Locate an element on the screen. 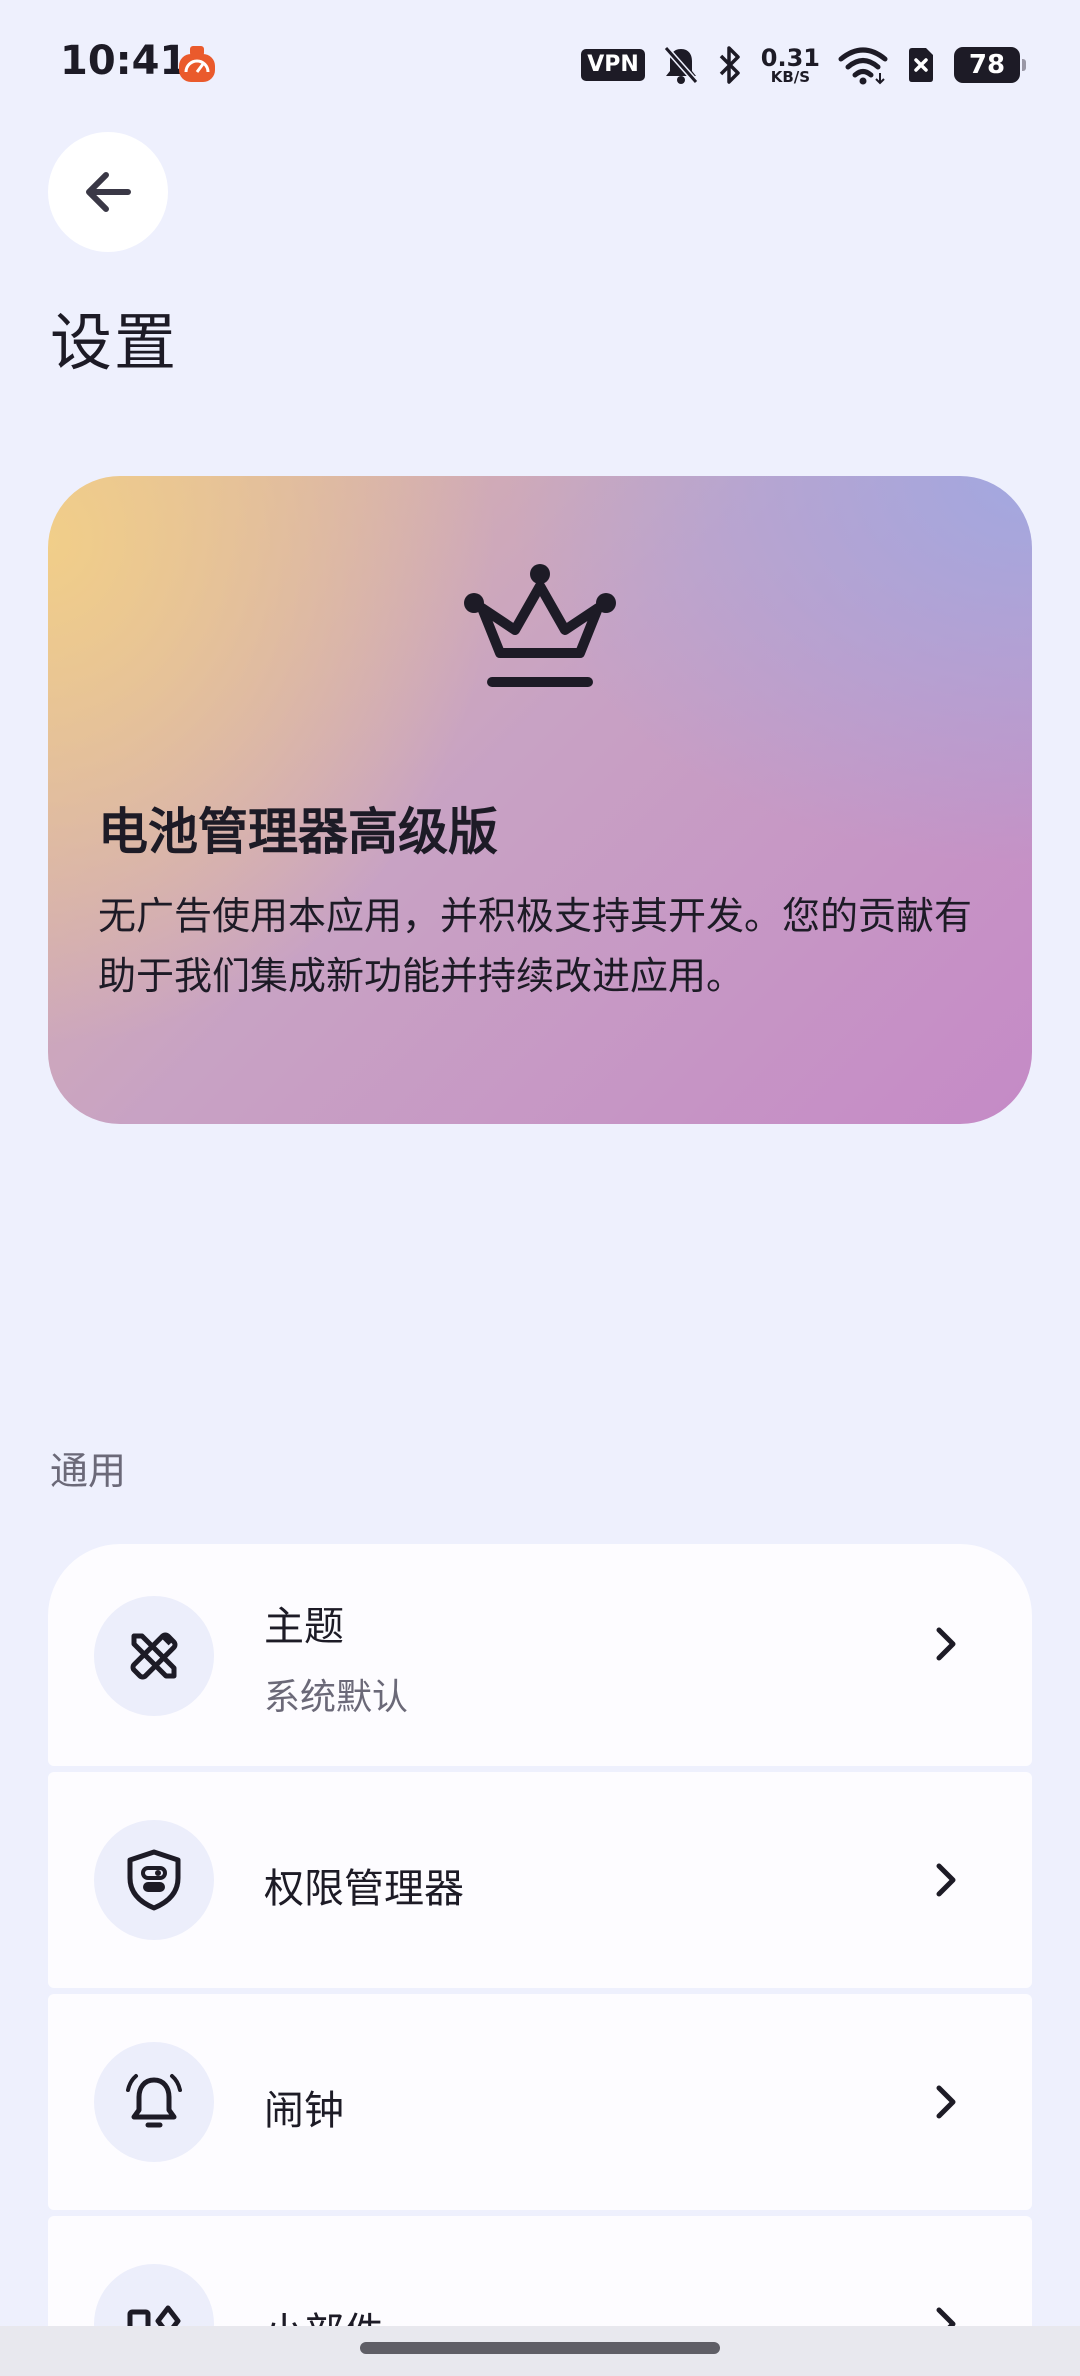  design-tools-icon is located at coordinates (154, 1656).